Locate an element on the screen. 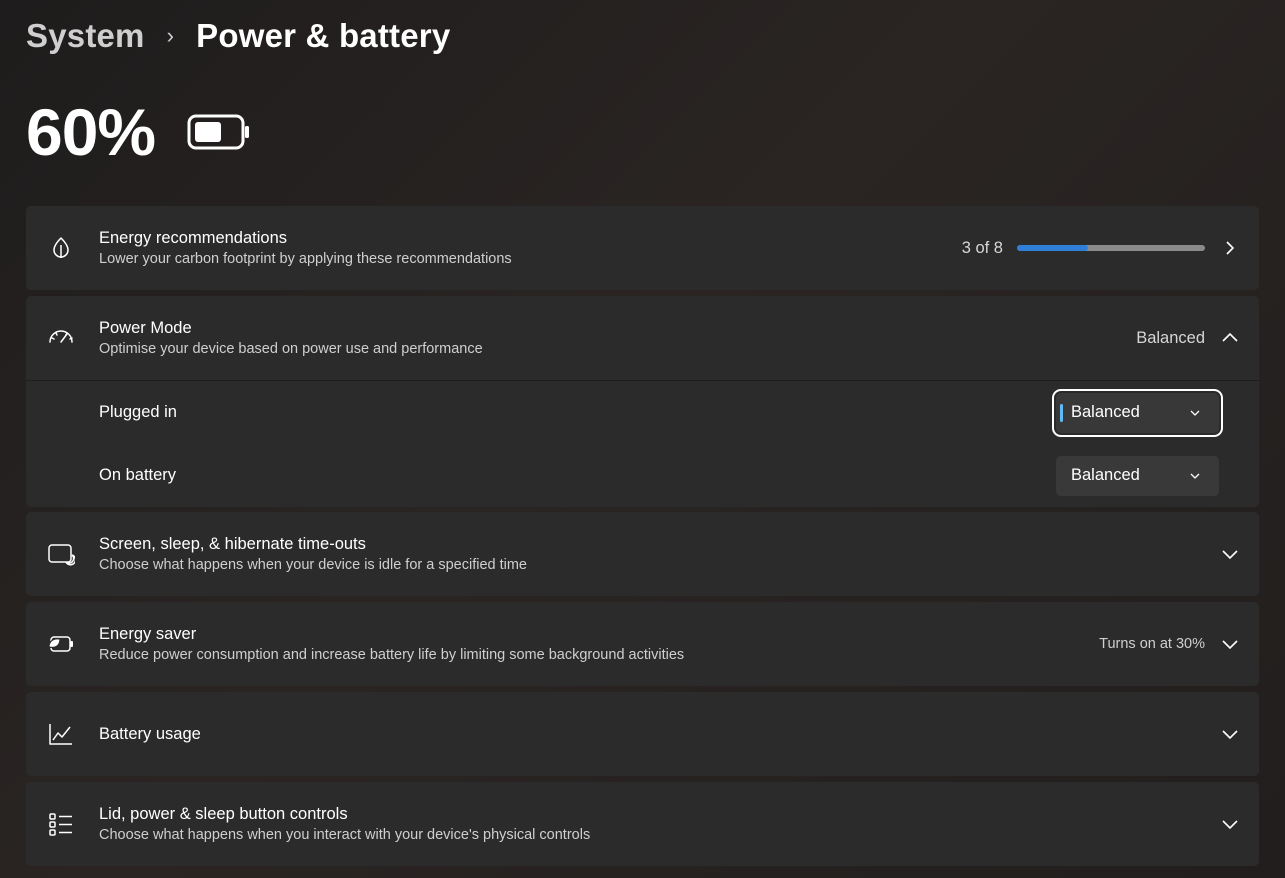 The height and width of the screenshot is (878, 1285). battery-icon is located at coordinates (219, 134).